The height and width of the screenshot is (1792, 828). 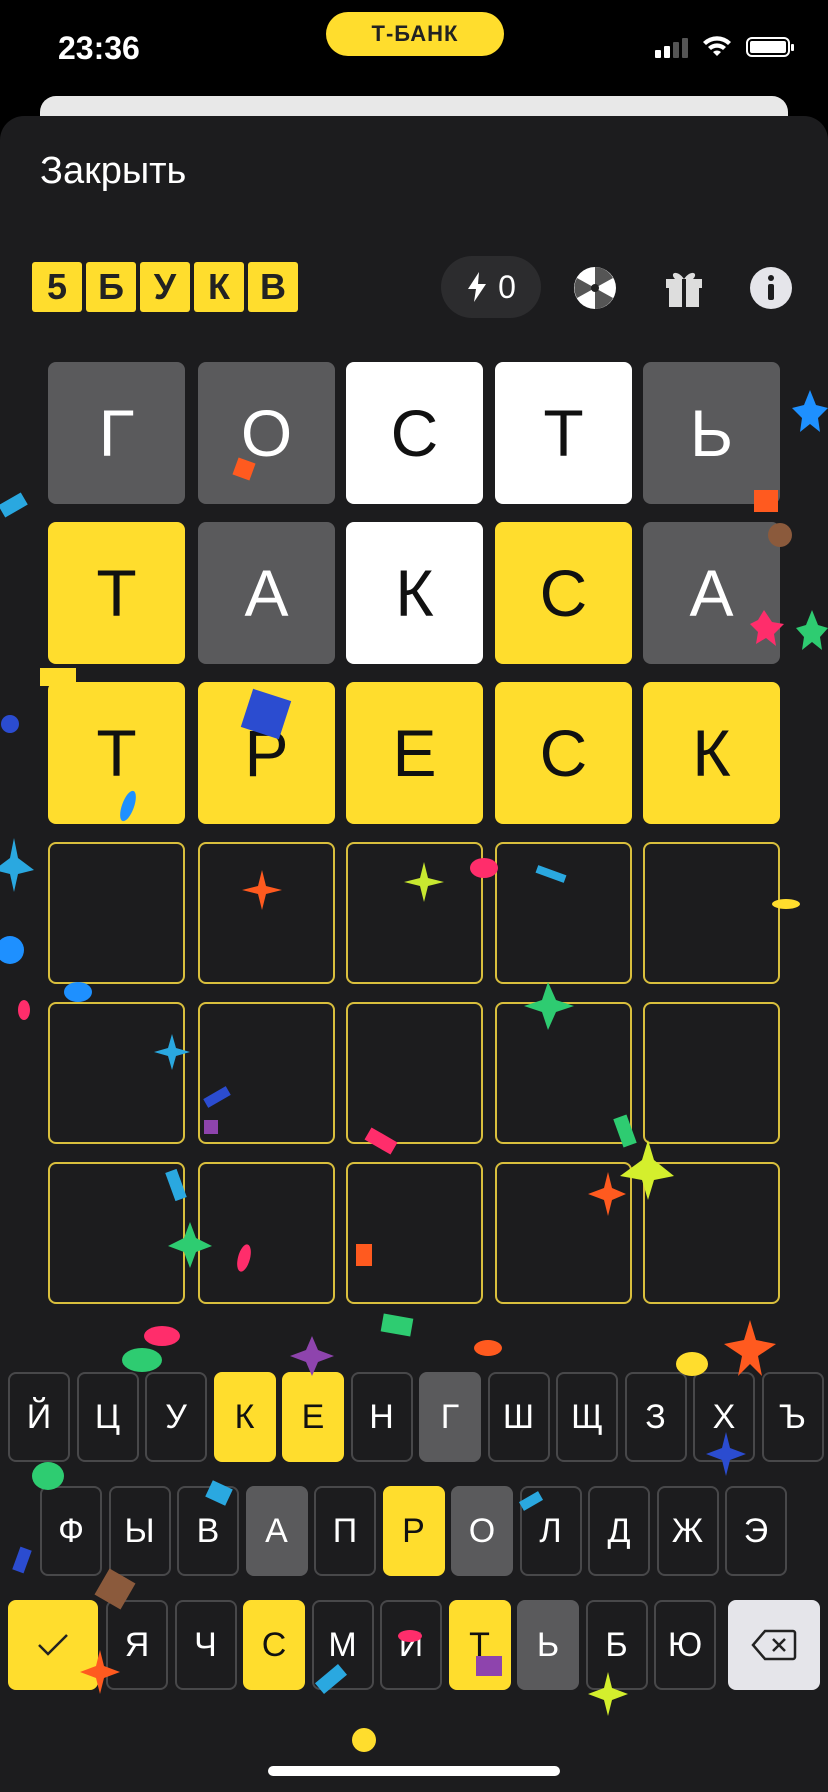 What do you see at coordinates (176, 1417) in the screenshot?
I see `key-letter: У` at bounding box center [176, 1417].